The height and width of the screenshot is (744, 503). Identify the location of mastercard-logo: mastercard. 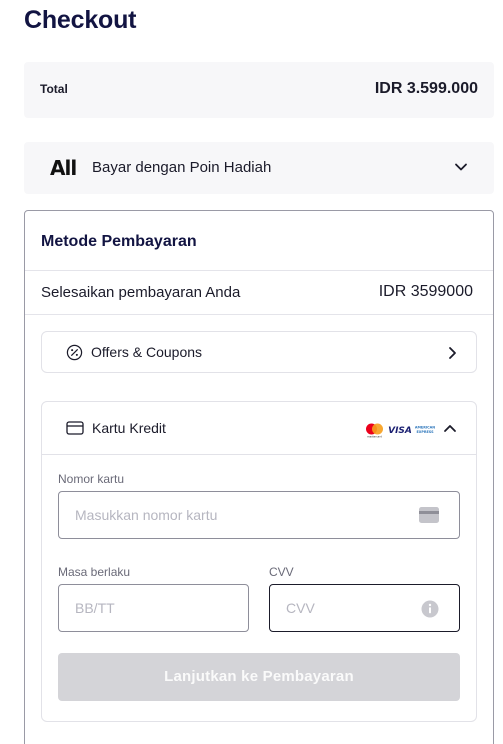
(374, 431).